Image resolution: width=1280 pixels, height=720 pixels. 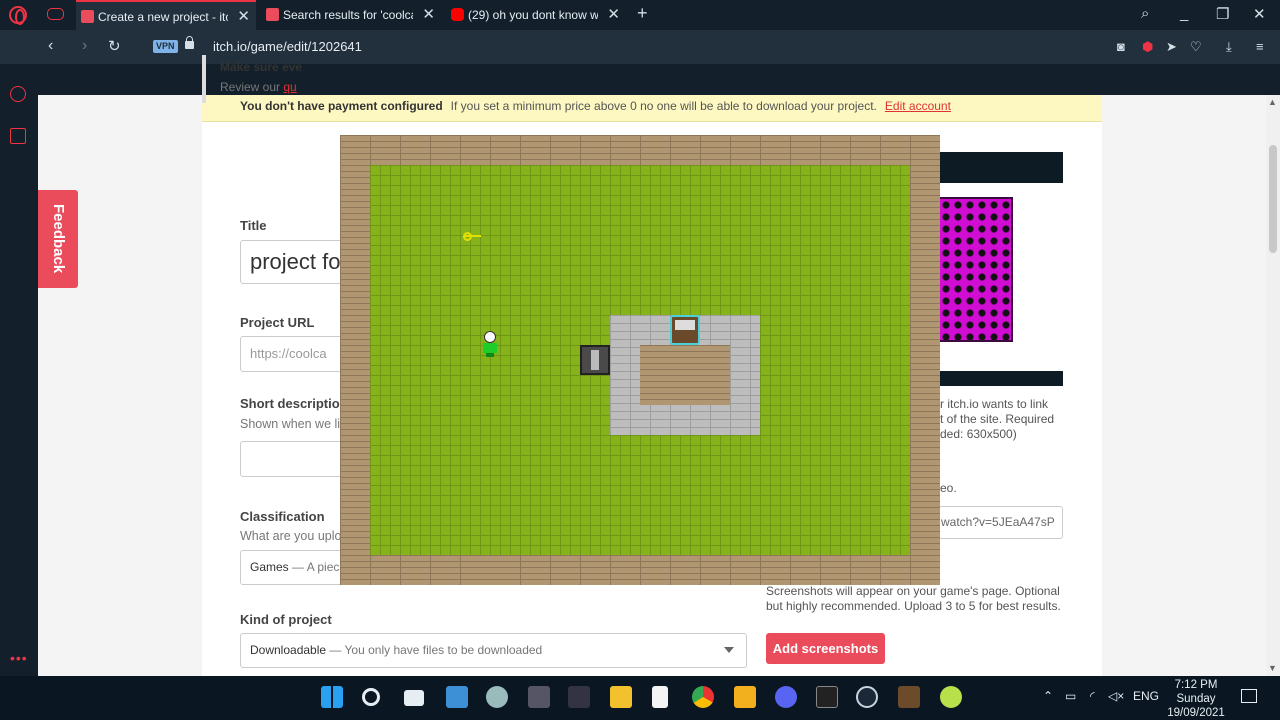 I want to click on project-url-input: https://coolca, so click(x=295, y=354).